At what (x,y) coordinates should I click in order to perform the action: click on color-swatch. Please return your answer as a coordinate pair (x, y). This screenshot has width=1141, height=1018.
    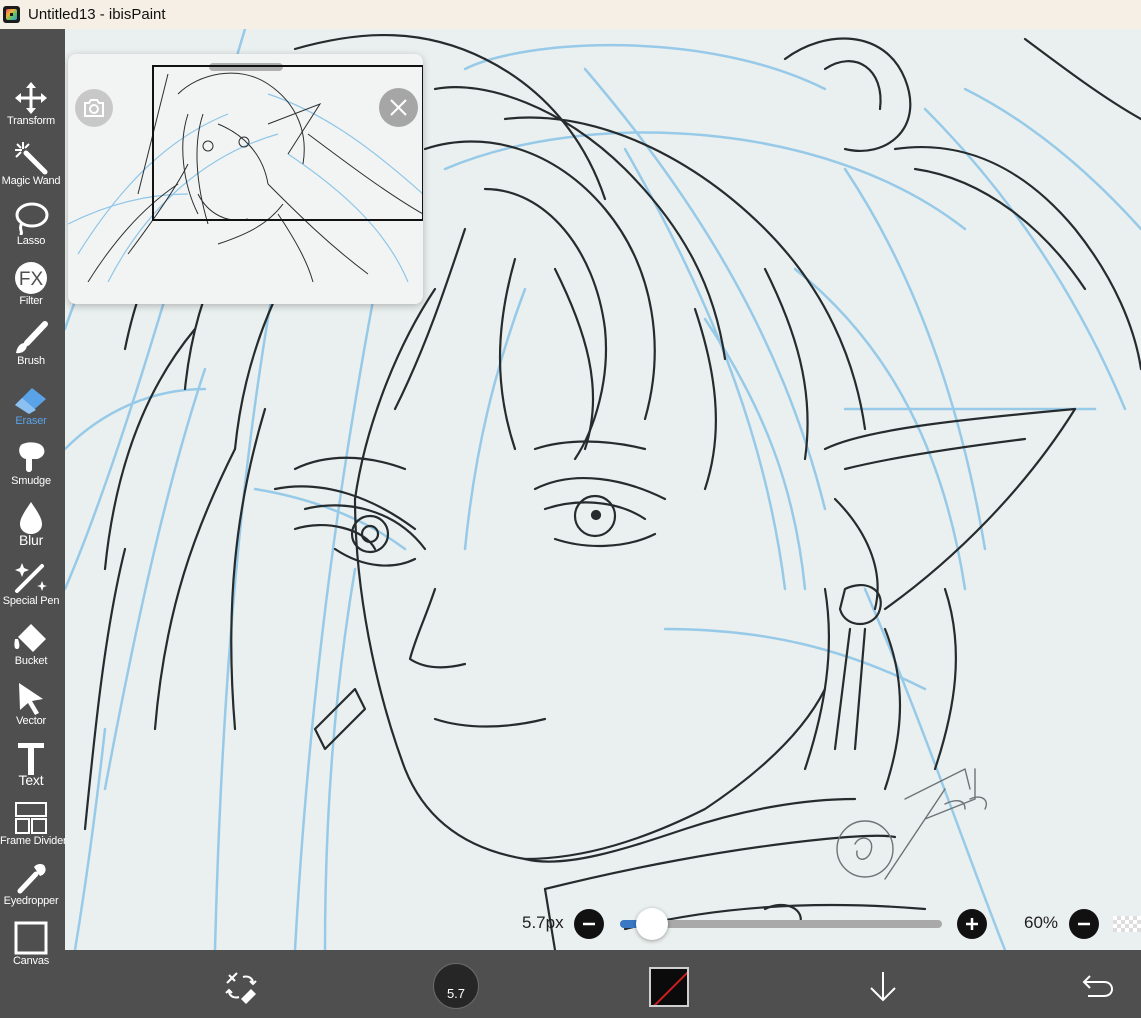
    Looking at the image, I should click on (669, 987).